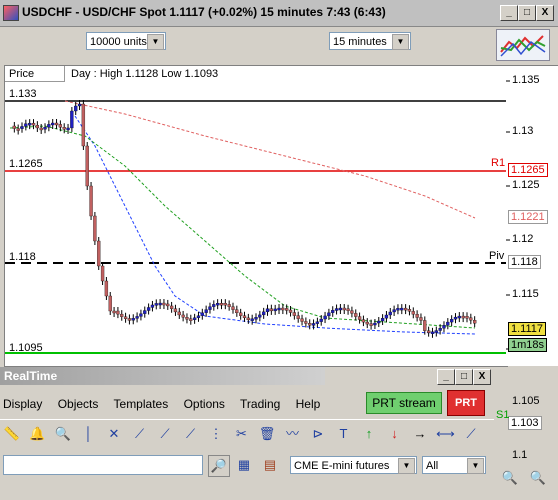 Image resolution: width=558 pixels, height=500 pixels. What do you see at coordinates (395, 434) in the screenshot?
I see `down-arrow-icon: ↓` at bounding box center [395, 434].